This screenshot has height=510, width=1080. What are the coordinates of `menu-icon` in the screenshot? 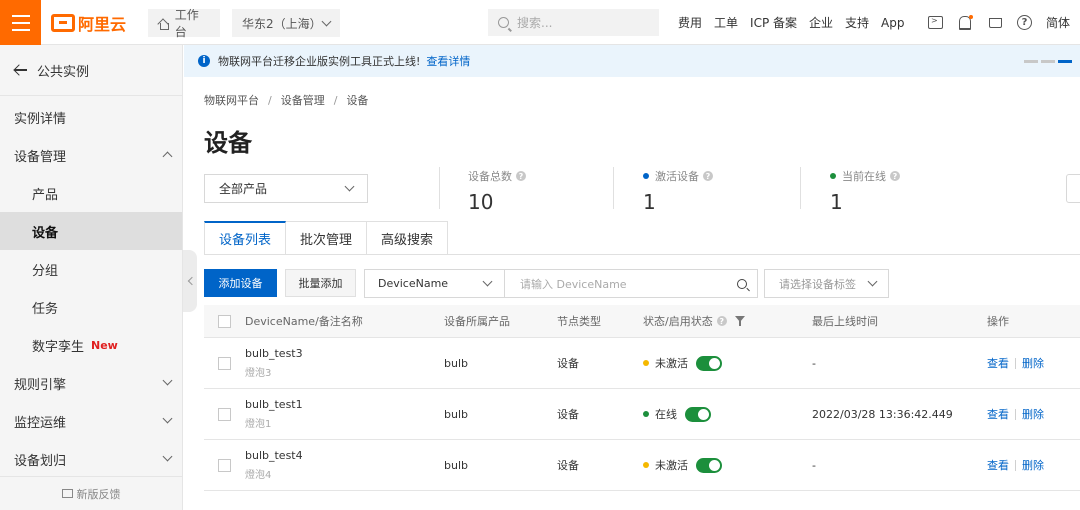 It's located at (20, 22).